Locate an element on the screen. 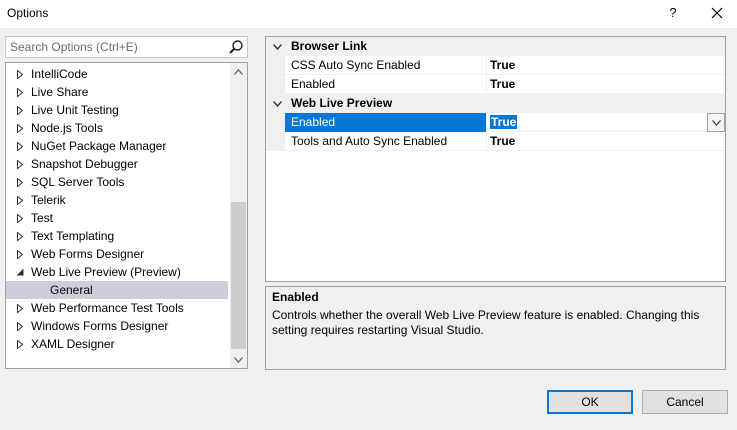 This screenshot has height=430, width=737. search-box is located at coordinates (126, 47).